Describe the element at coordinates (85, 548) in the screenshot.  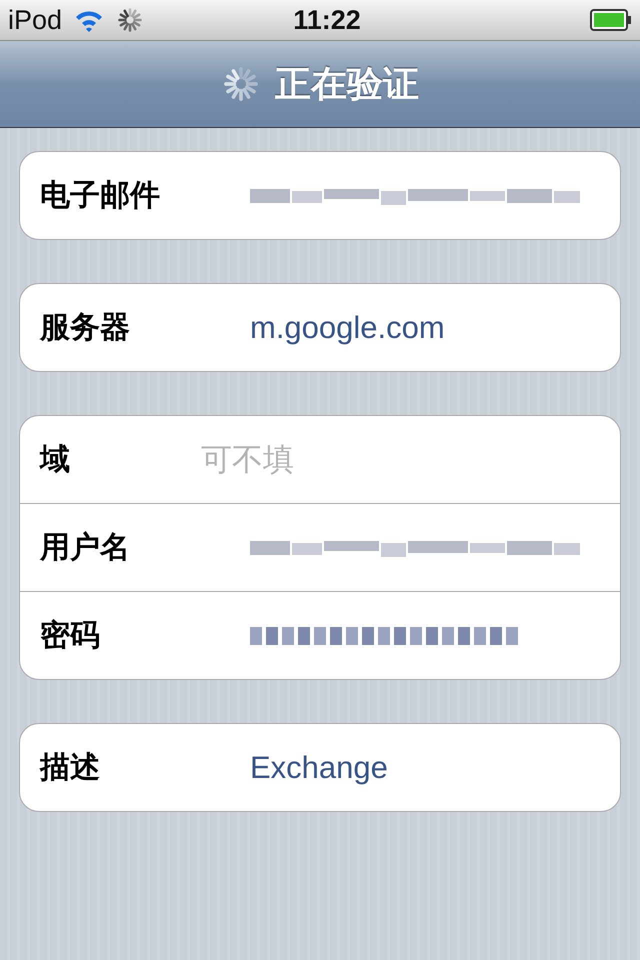
I see `field-label: 用户名` at that location.